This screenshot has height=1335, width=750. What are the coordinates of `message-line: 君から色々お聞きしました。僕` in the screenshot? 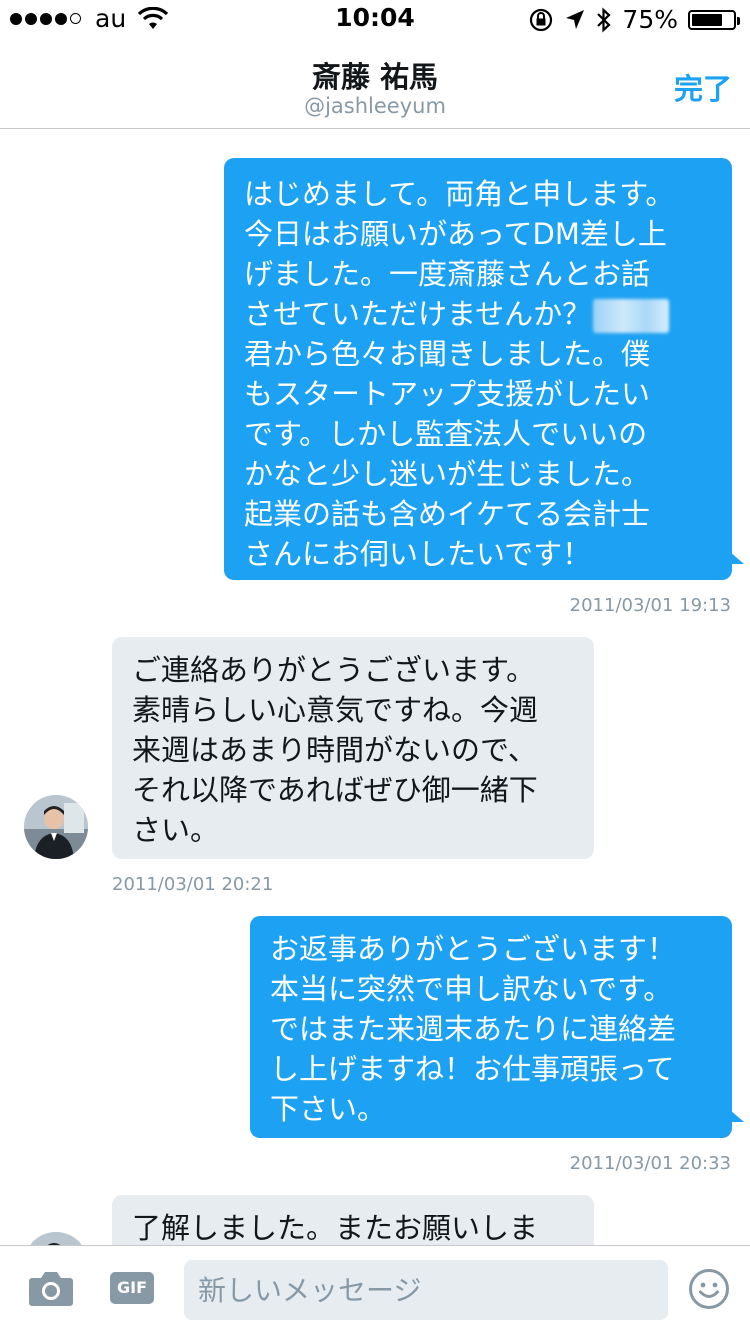 It's located at (447, 354).